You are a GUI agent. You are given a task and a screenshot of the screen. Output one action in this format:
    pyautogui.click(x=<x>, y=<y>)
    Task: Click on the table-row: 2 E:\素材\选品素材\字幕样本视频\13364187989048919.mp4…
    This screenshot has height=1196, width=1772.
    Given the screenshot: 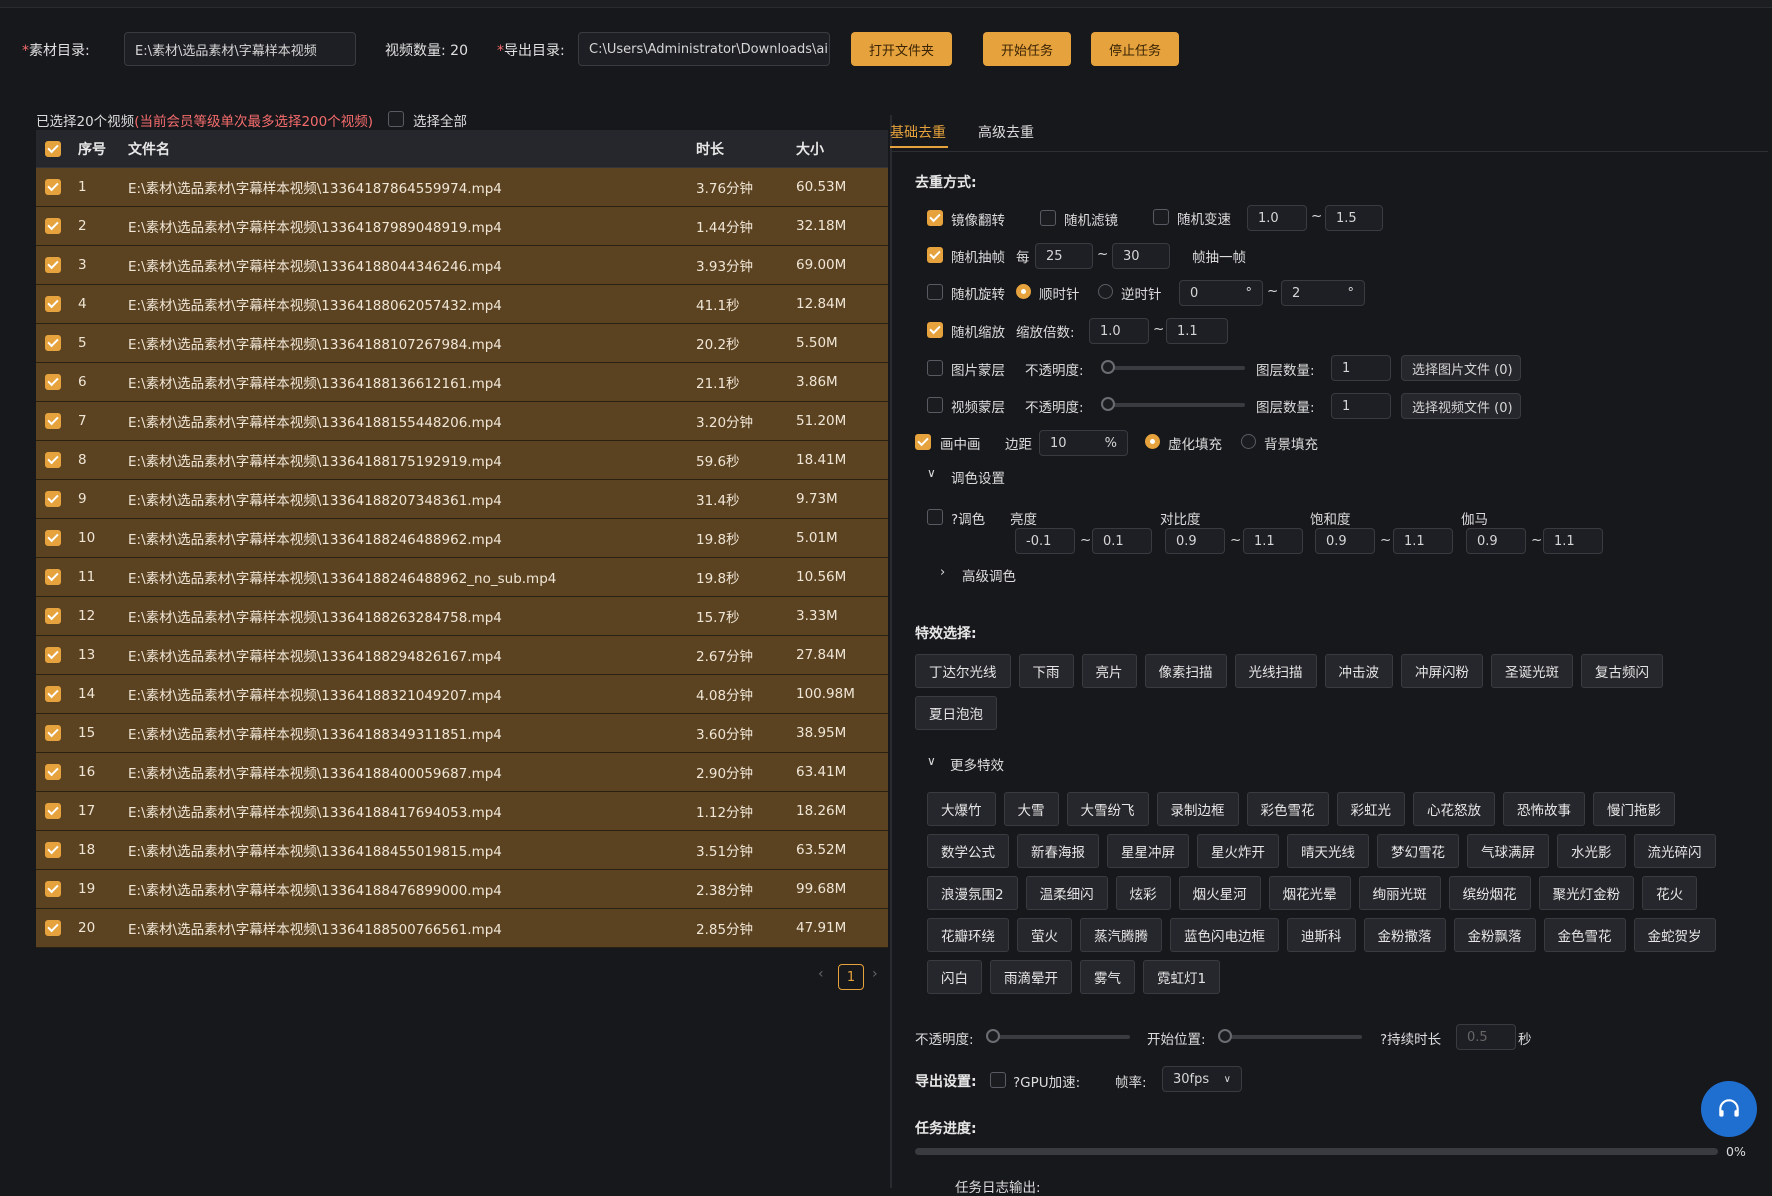 What is the action you would take?
    pyautogui.click(x=462, y=226)
    